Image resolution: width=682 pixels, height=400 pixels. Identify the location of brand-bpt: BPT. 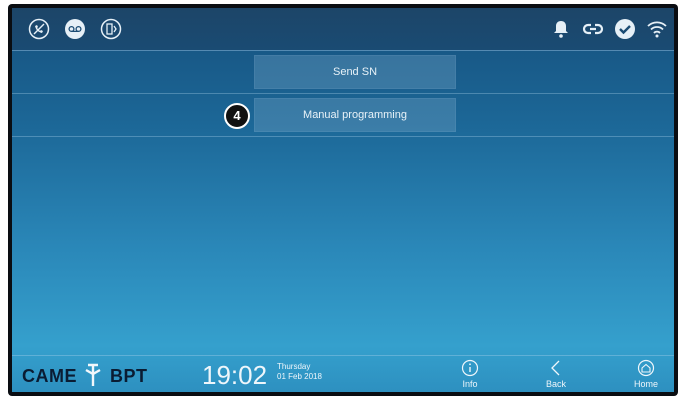
(129, 376).